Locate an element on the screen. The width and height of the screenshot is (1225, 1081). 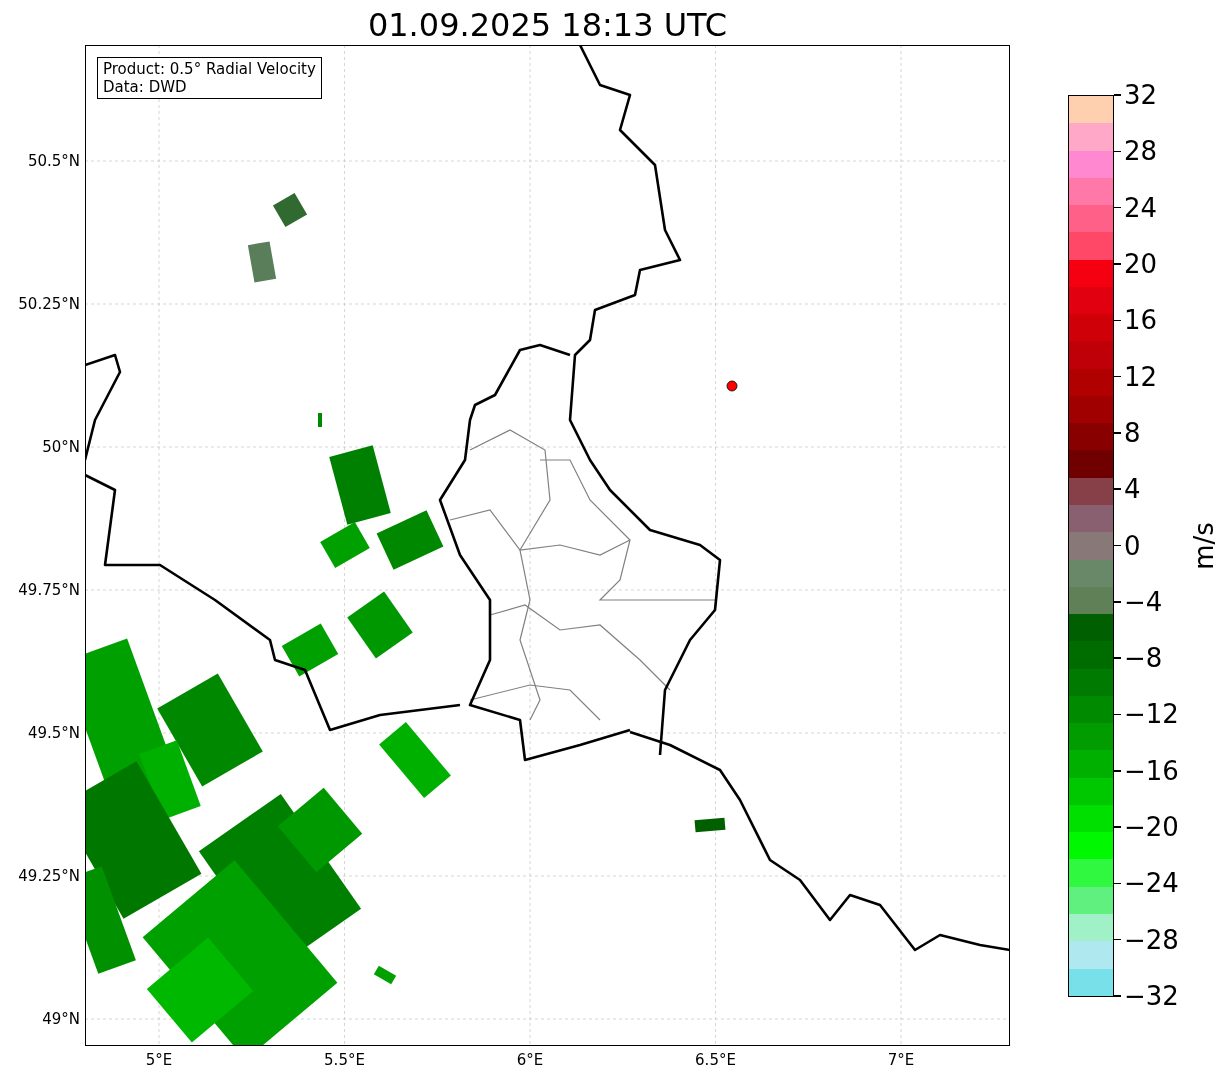
legend-text: Product: 0.5° Radial Velocity is located at coordinates (209, 69).